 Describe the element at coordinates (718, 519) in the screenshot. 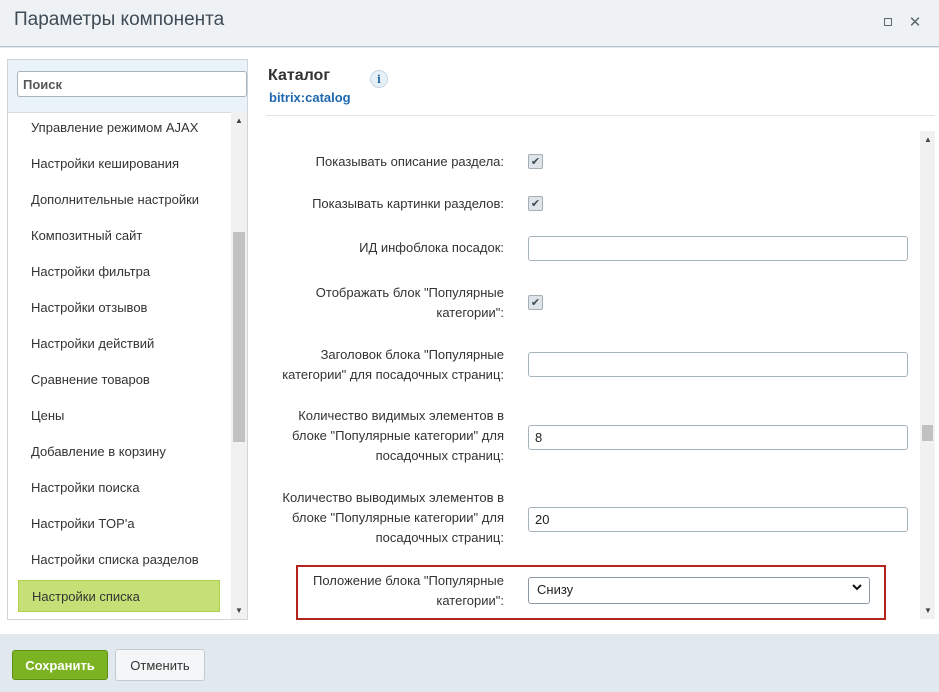

I see `output-count-field` at that location.